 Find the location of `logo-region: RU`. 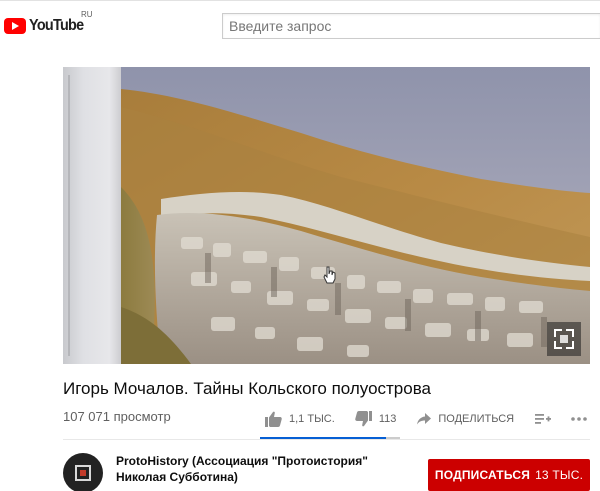

logo-region: RU is located at coordinates (87, 14).